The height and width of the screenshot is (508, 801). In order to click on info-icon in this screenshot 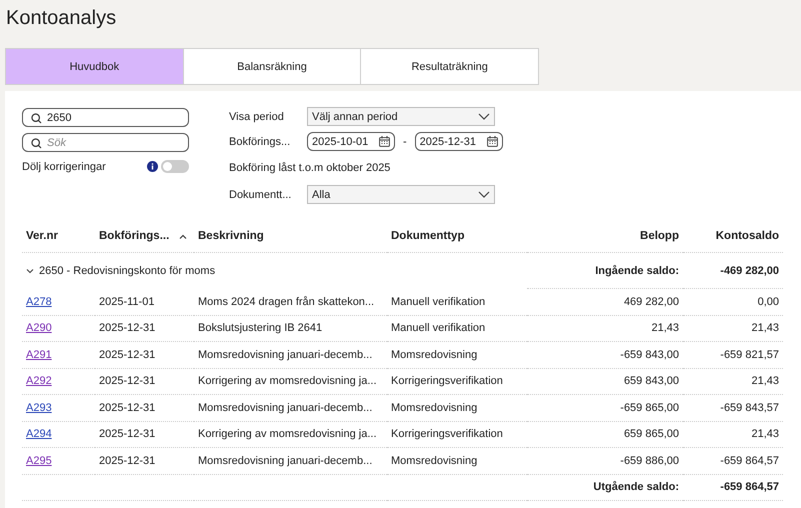, I will do `click(152, 166)`.